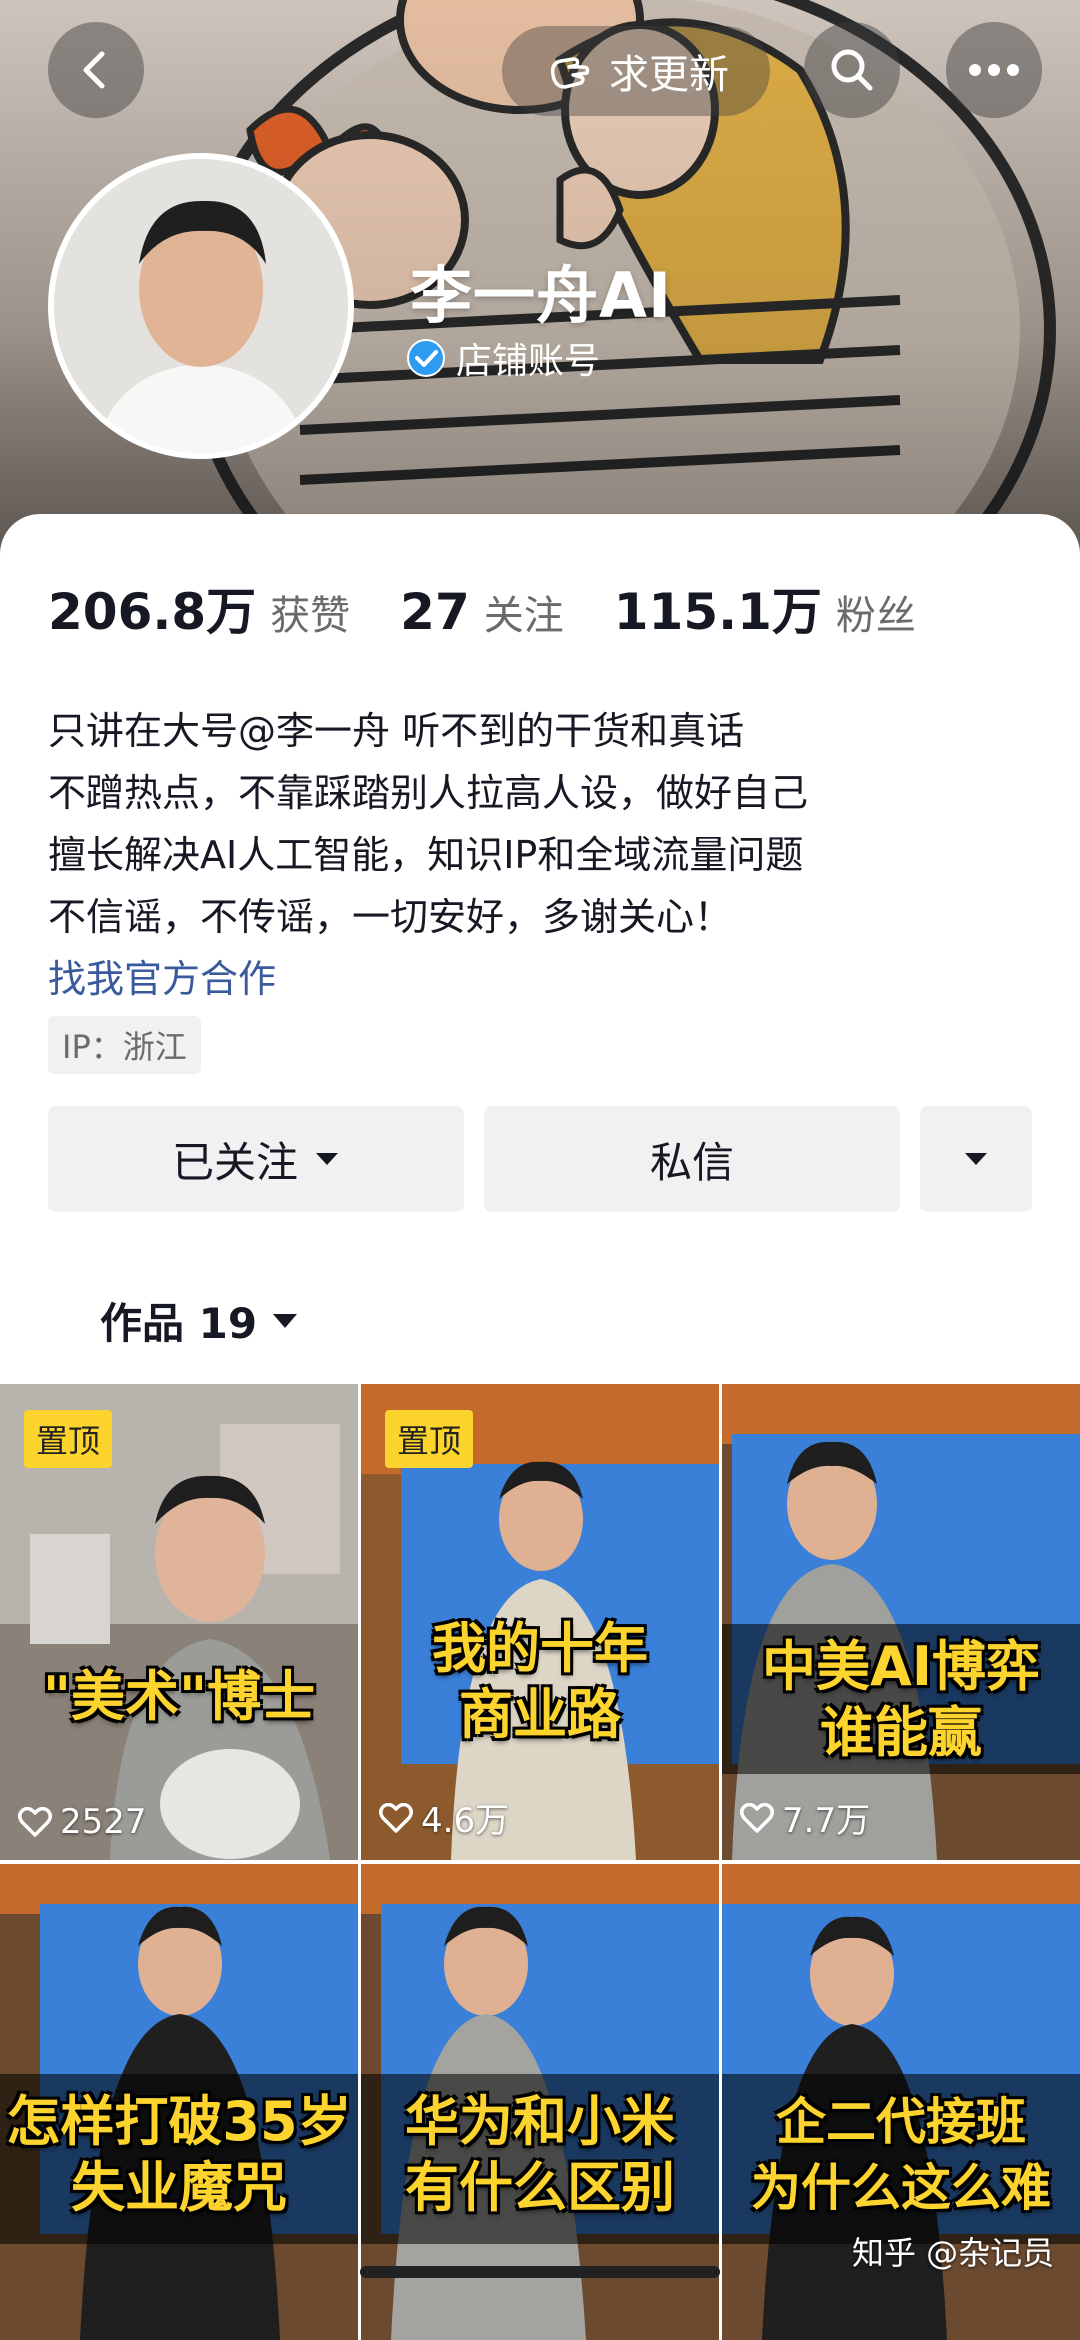  I want to click on video-caption-line: 企二代接班, so click(901, 2122).